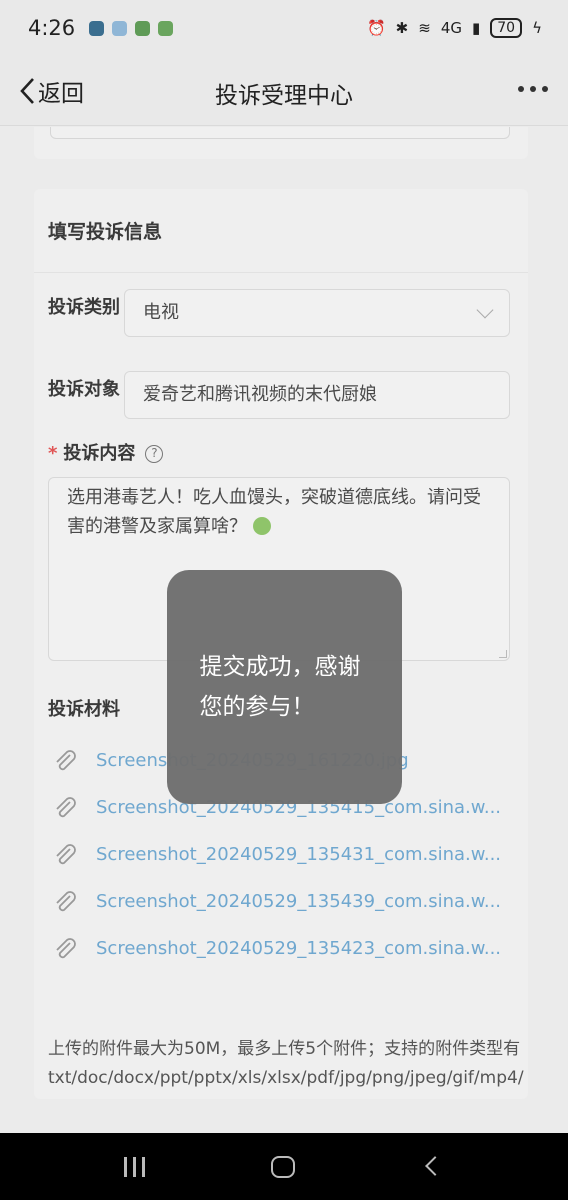  I want to click on back-label: 返回, so click(61, 94).